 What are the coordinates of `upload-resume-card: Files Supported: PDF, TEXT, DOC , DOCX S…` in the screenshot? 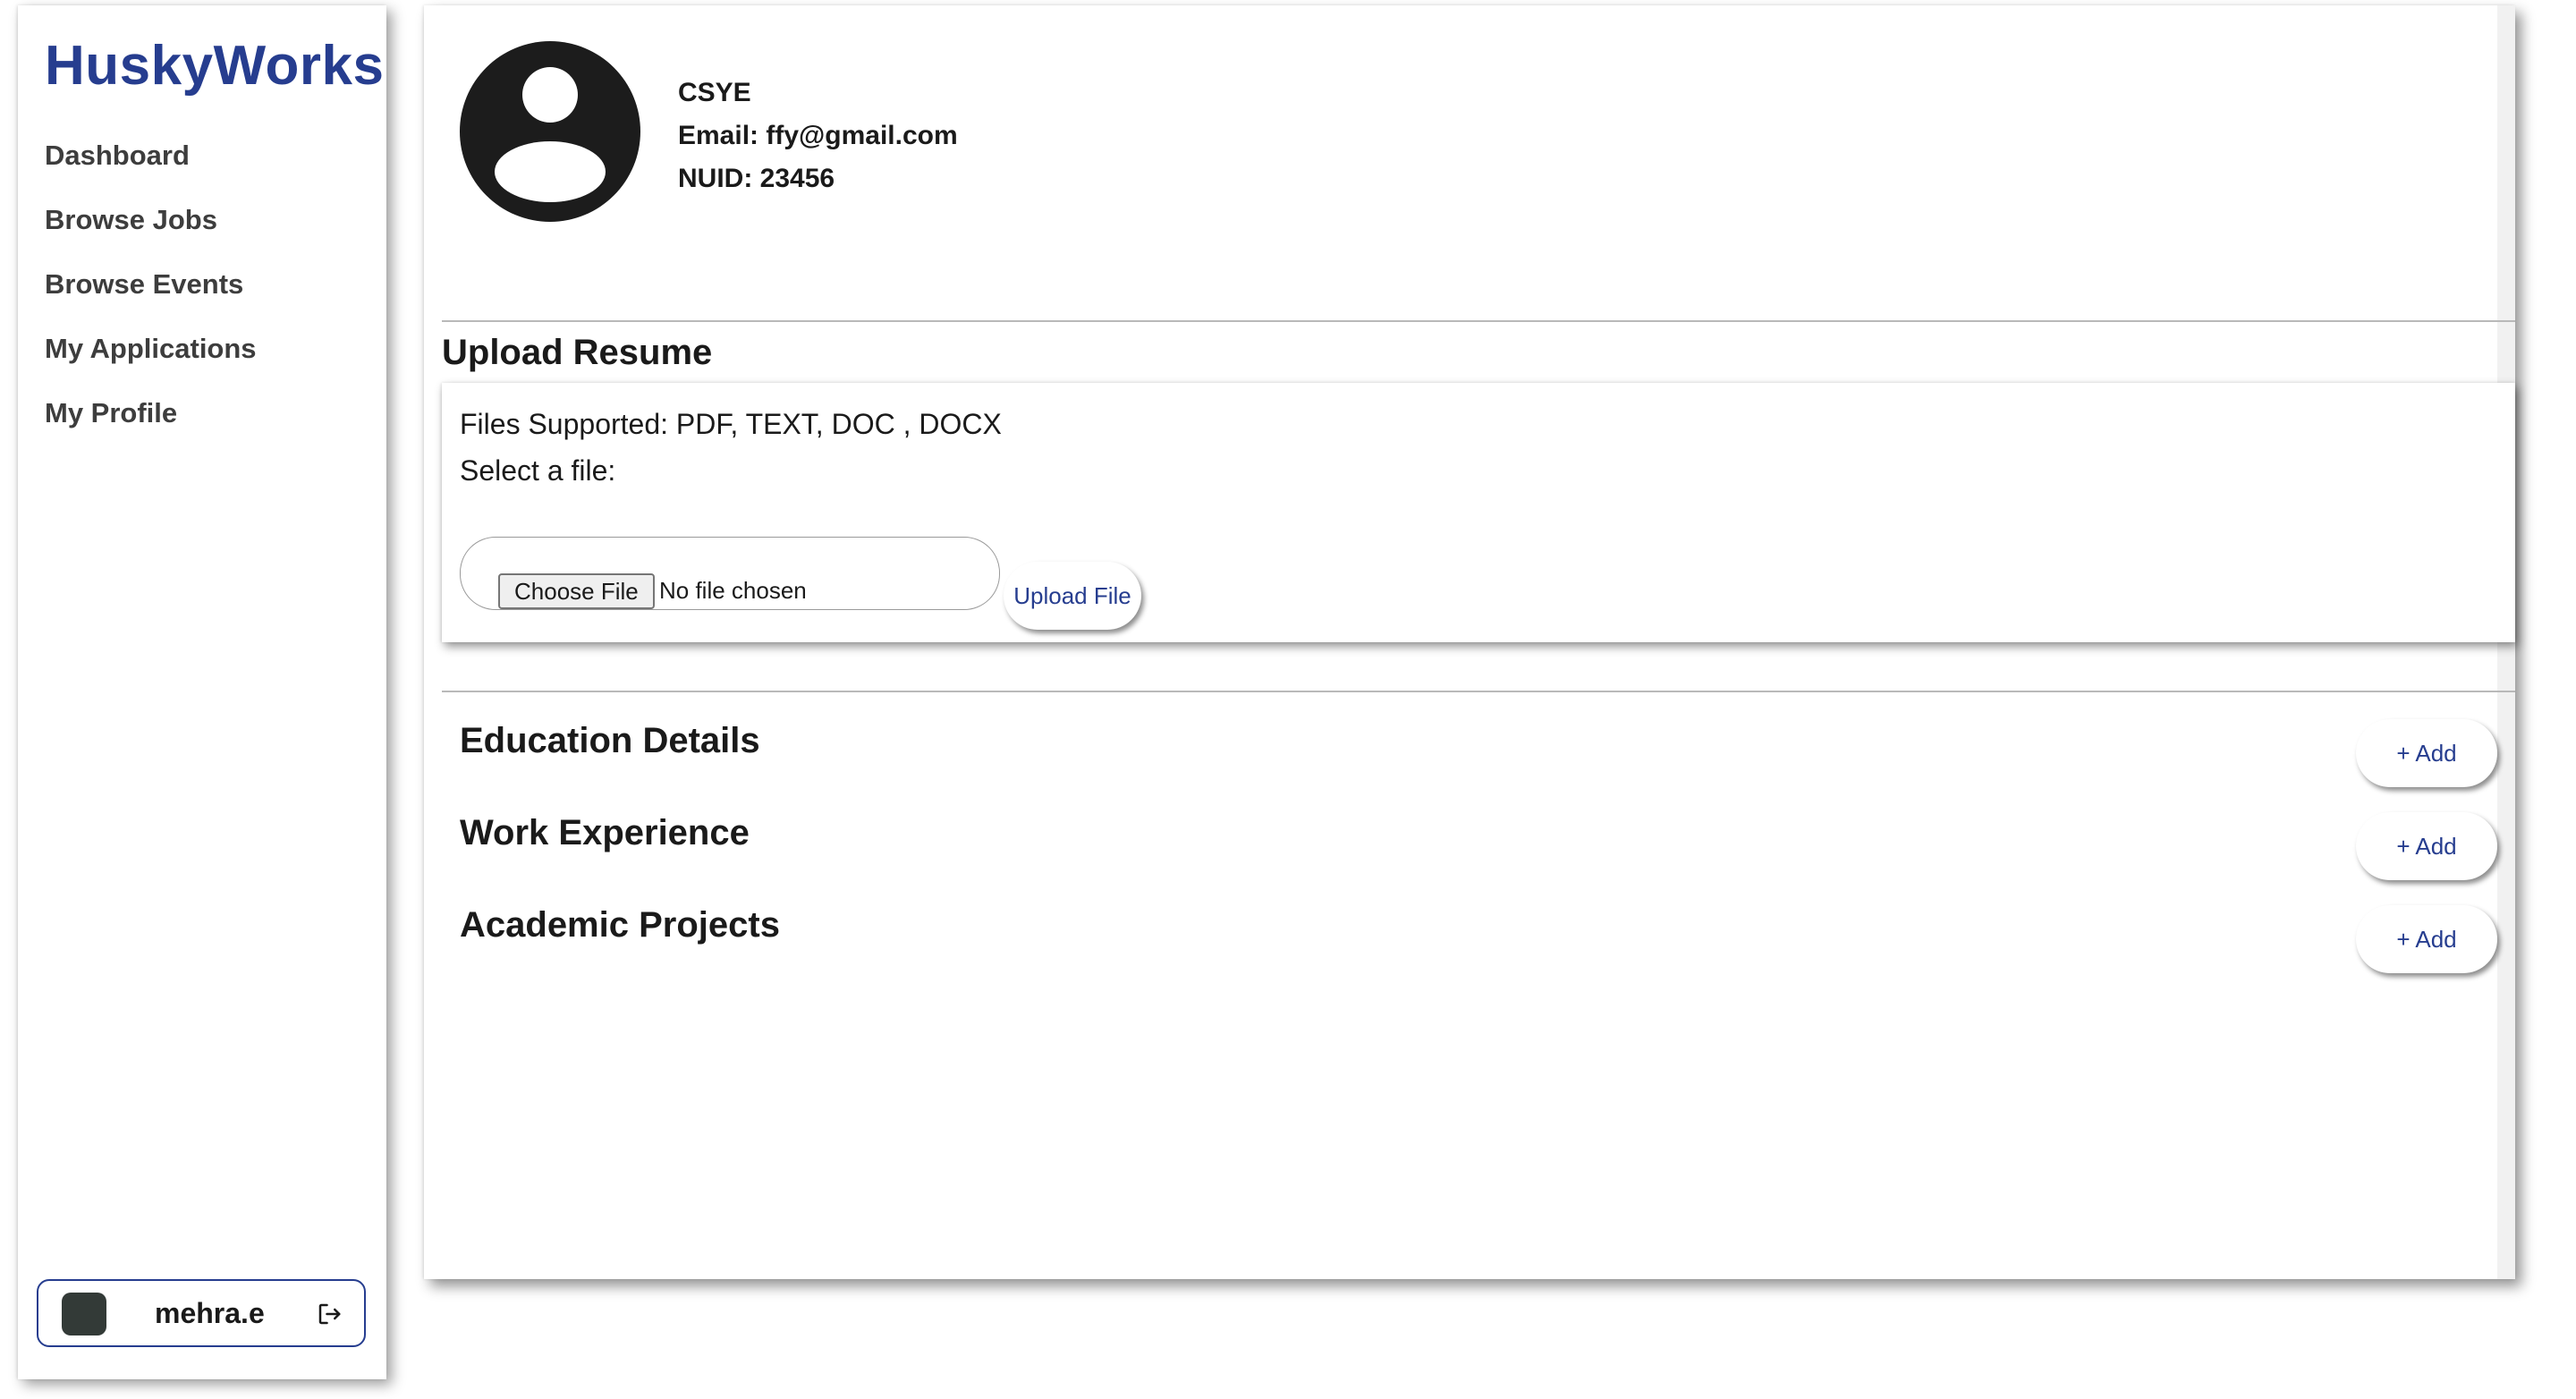 It's located at (1478, 512).